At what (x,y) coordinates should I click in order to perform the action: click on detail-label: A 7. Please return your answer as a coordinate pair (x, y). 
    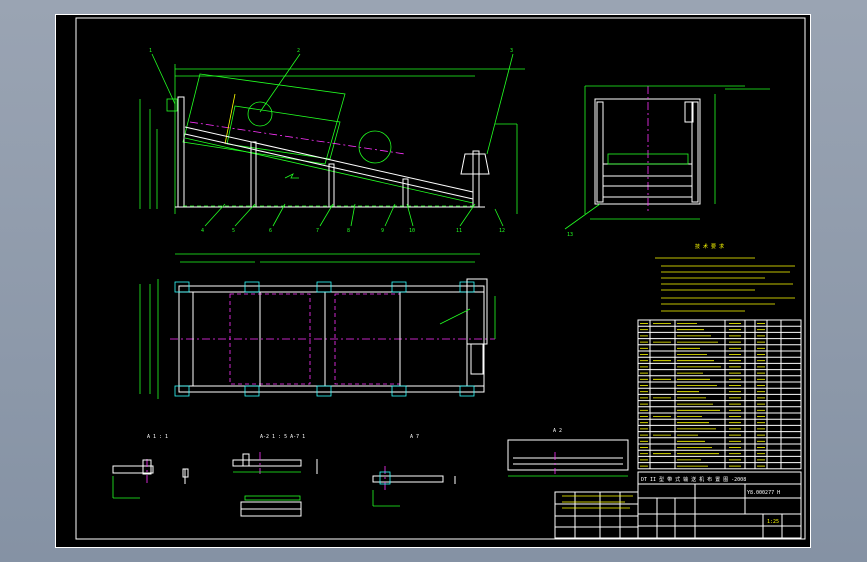
    Looking at the image, I should click on (414, 437).